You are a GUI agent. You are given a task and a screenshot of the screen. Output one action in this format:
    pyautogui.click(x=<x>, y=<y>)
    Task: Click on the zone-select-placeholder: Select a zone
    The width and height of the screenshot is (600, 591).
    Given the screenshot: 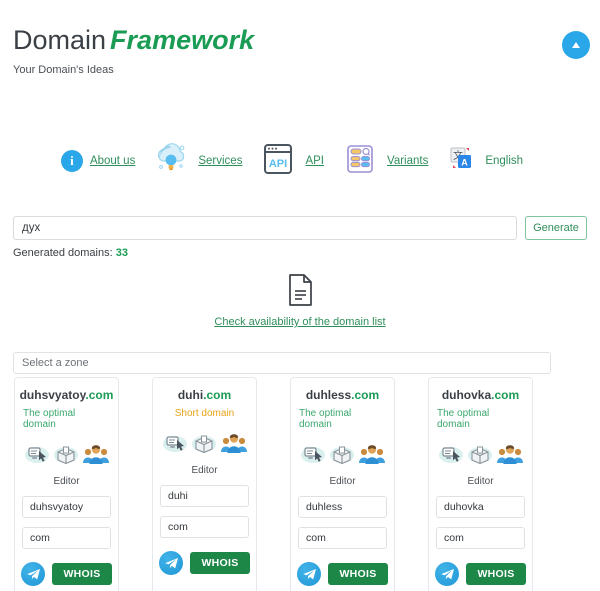 What is the action you would take?
    pyautogui.click(x=55, y=363)
    